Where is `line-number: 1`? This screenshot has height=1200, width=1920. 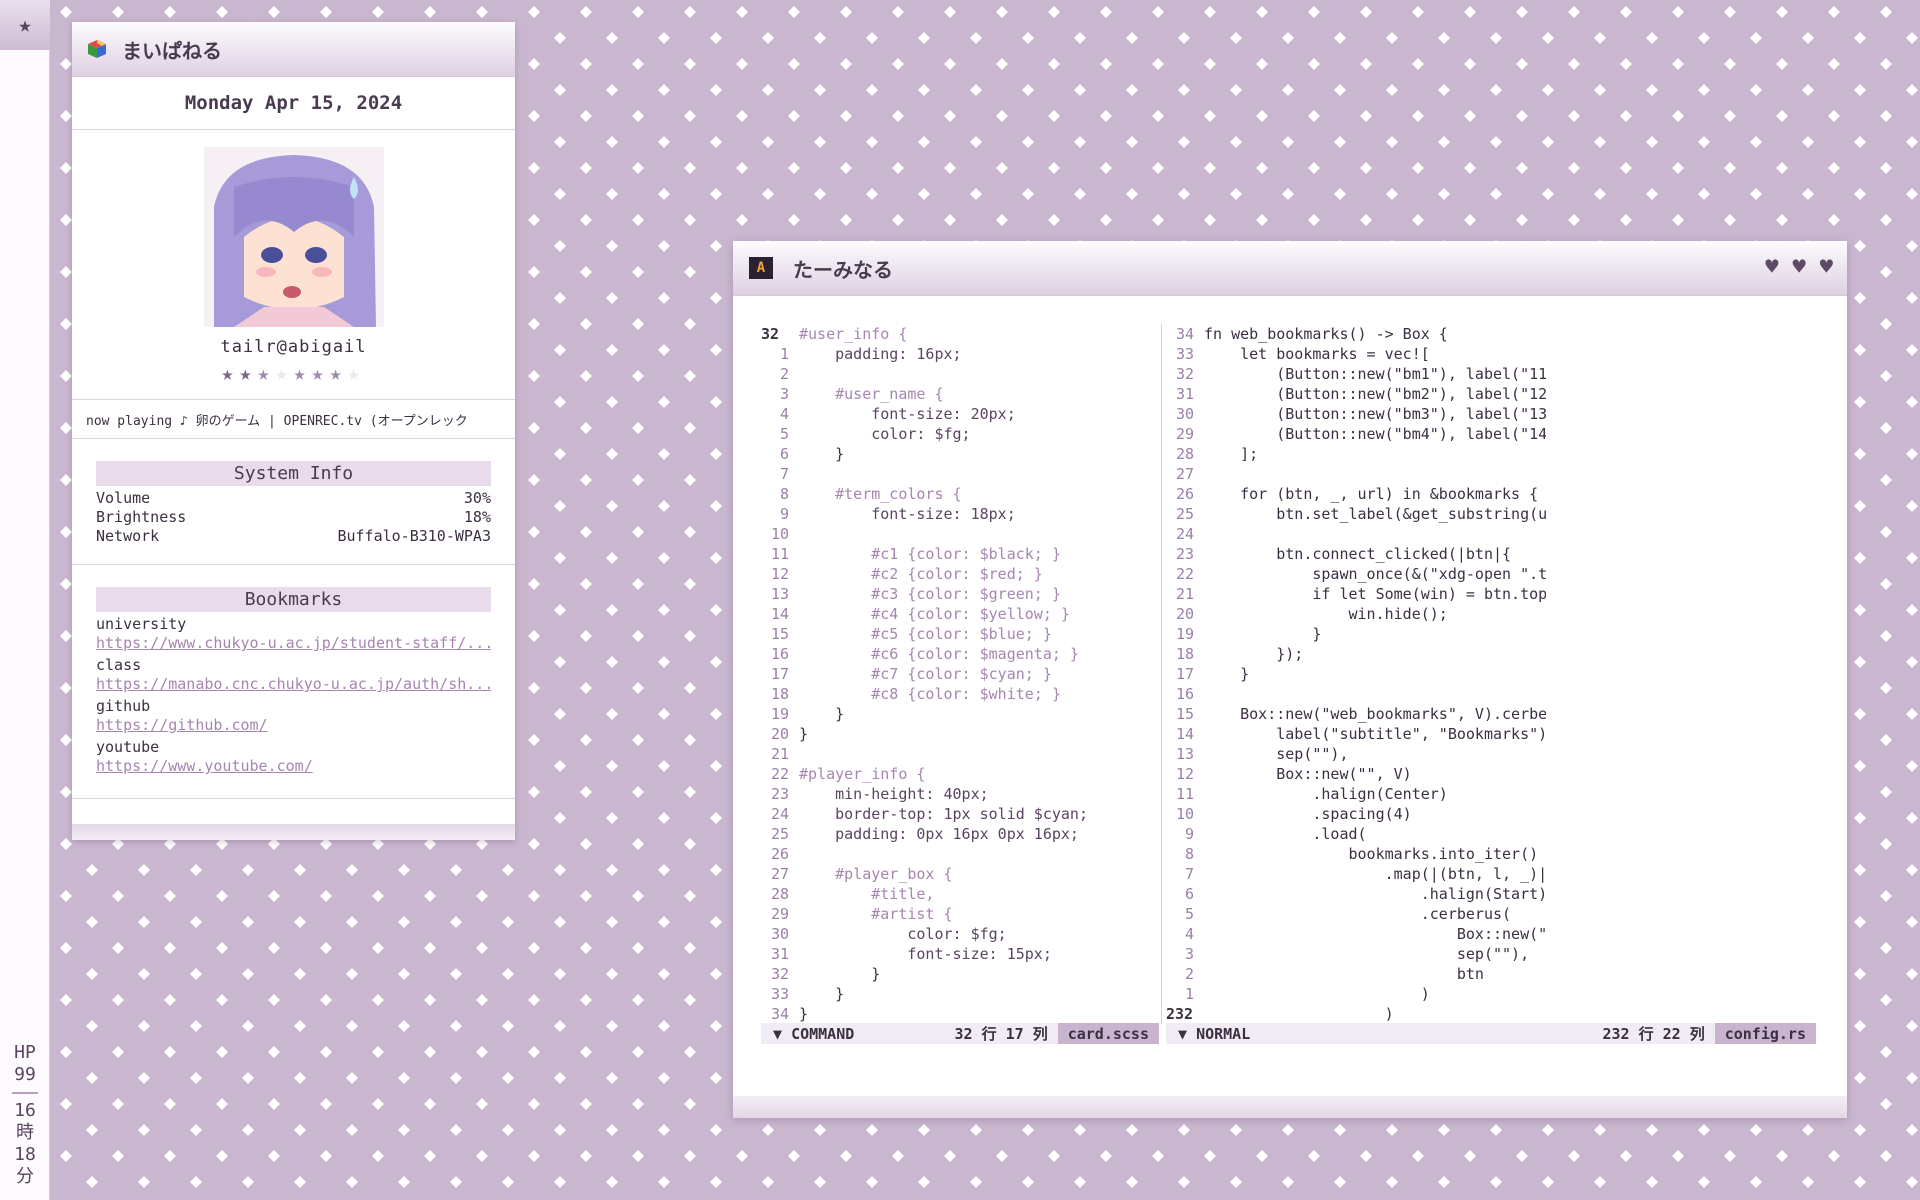 line-number: 1 is located at coordinates (1189, 994).